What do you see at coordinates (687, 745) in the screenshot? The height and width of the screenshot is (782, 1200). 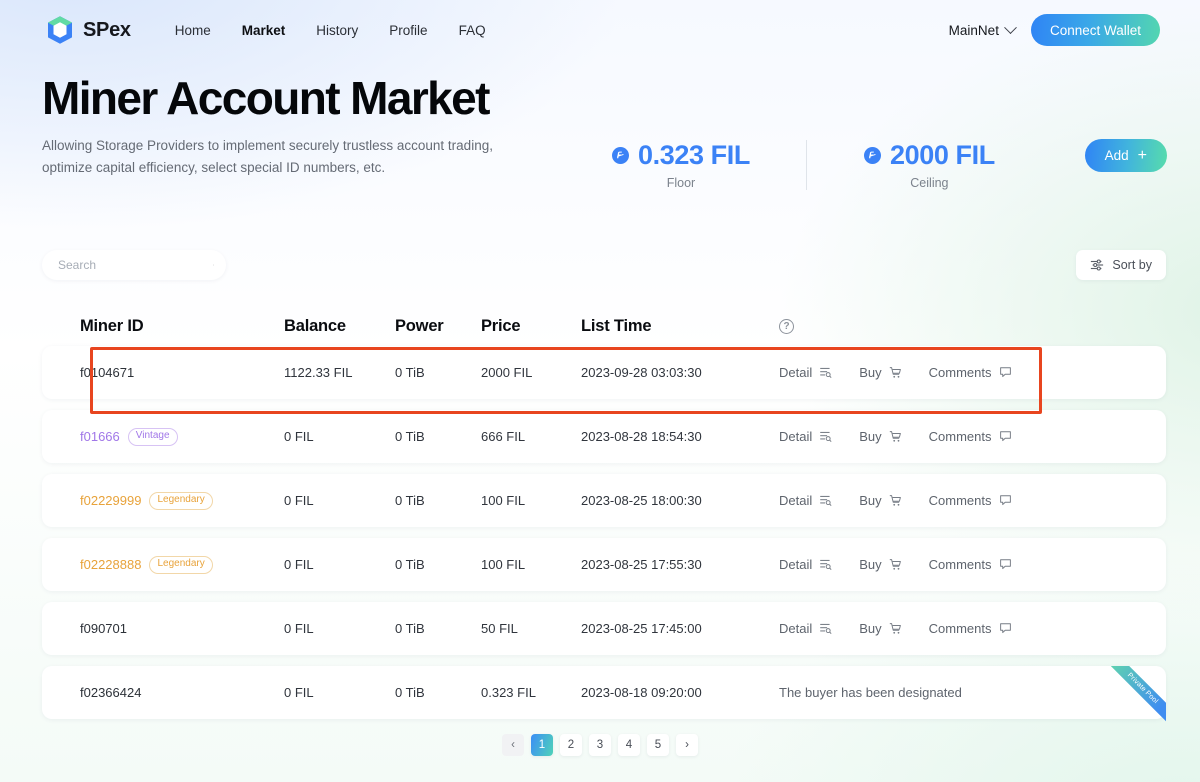 I see `pagination-next-button: ›` at bounding box center [687, 745].